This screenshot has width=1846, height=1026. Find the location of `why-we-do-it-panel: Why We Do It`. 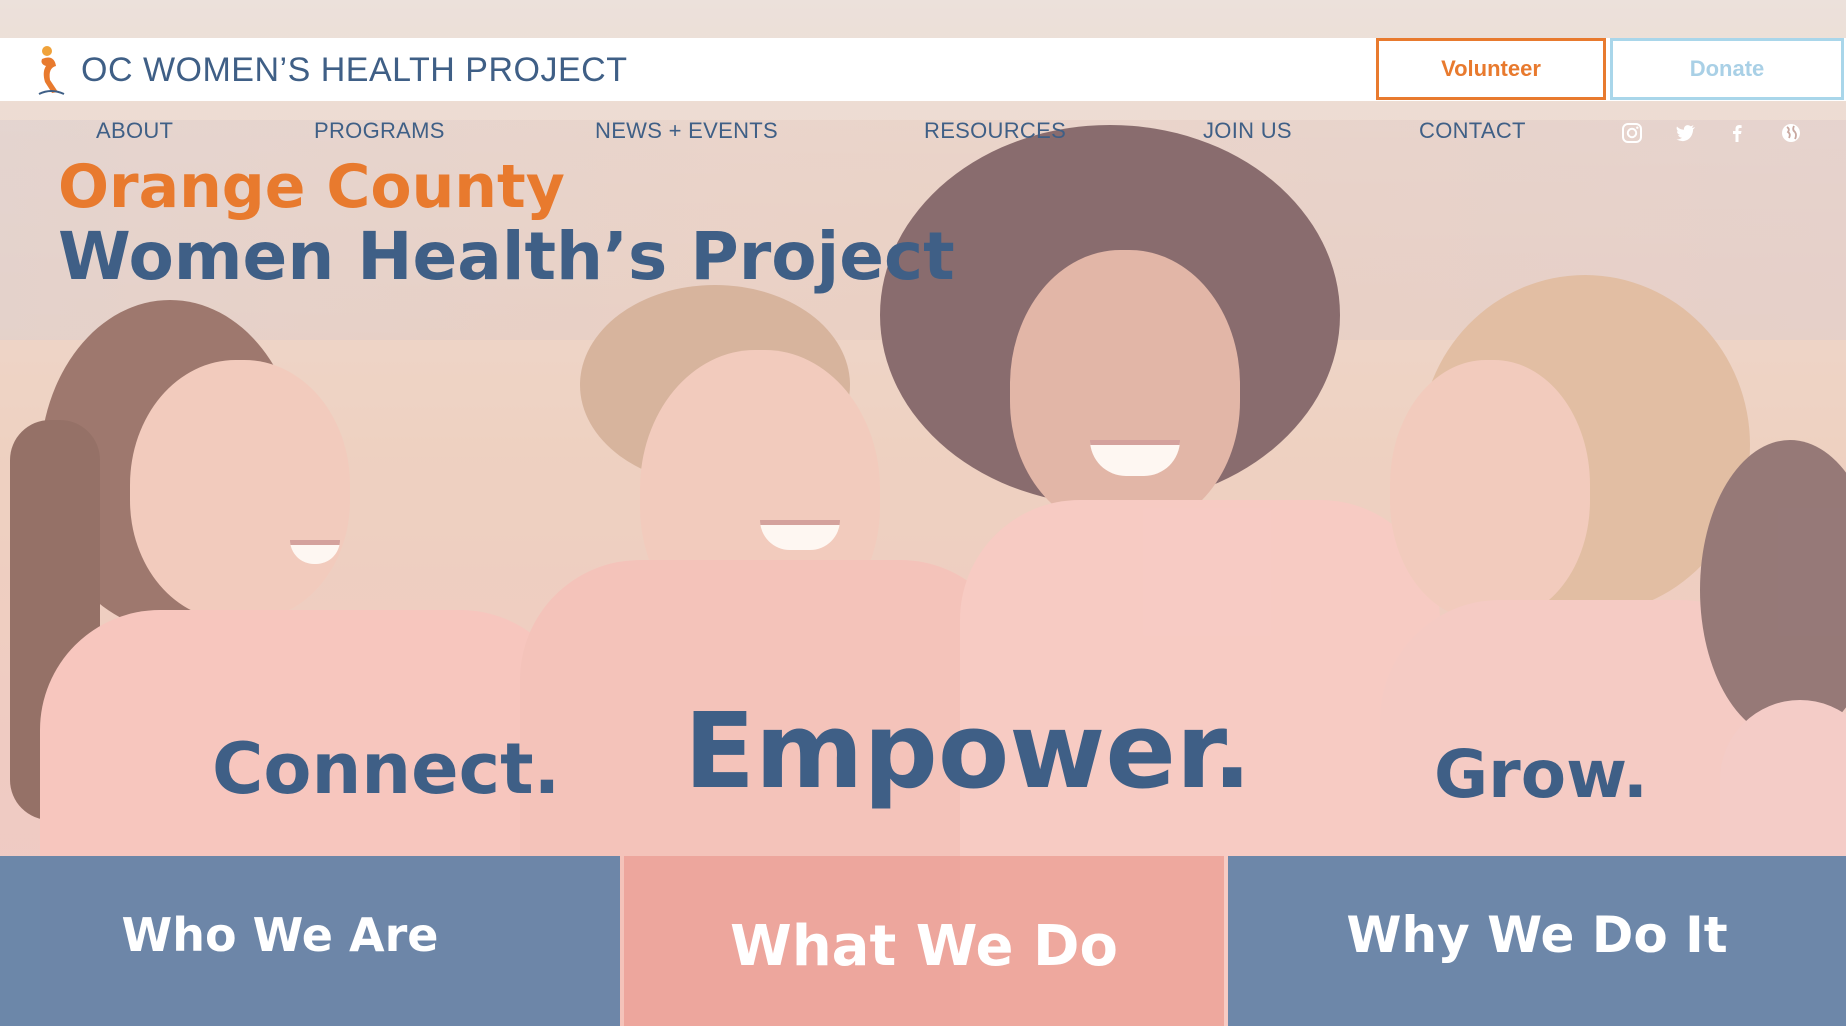

why-we-do-it-panel: Why We Do It is located at coordinates (1537, 941).